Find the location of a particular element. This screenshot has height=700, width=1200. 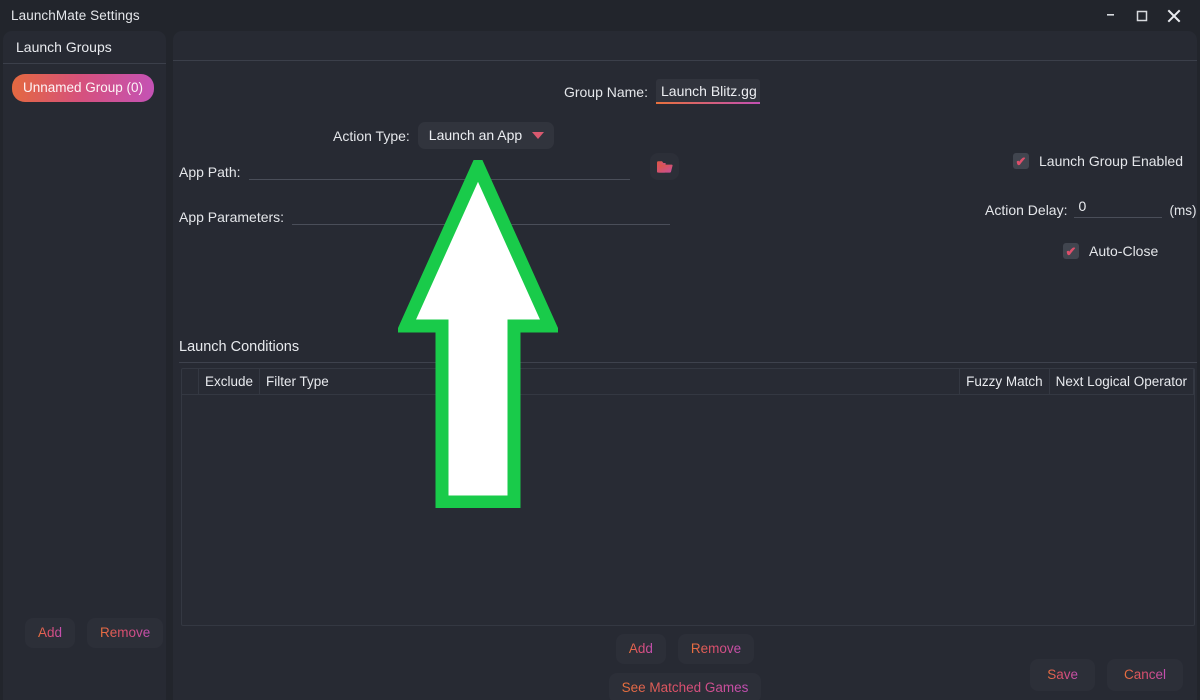

app-path-label: App Path: is located at coordinates (210, 172).